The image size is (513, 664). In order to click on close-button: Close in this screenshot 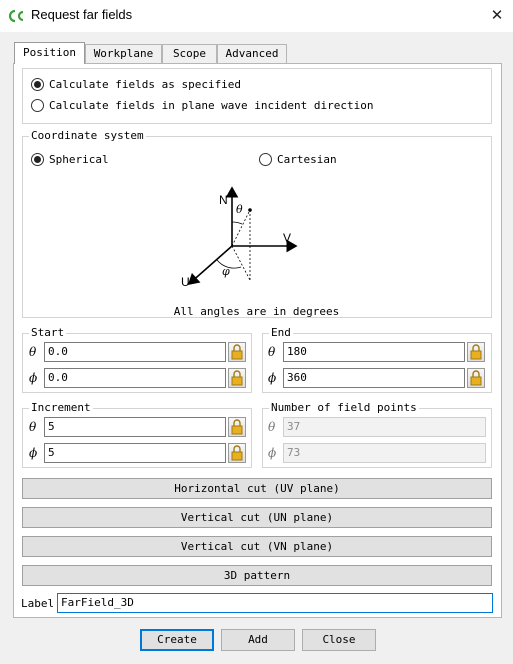, I will do `click(339, 640)`.